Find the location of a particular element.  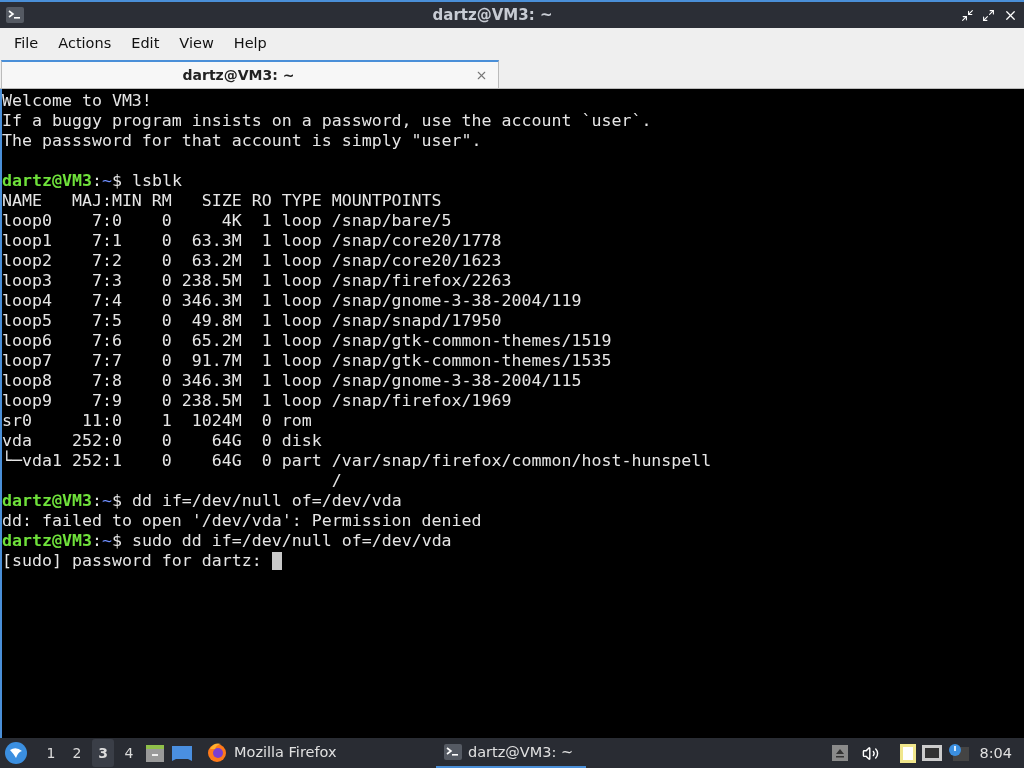

clipboard-icon is located at coordinates (908, 753).